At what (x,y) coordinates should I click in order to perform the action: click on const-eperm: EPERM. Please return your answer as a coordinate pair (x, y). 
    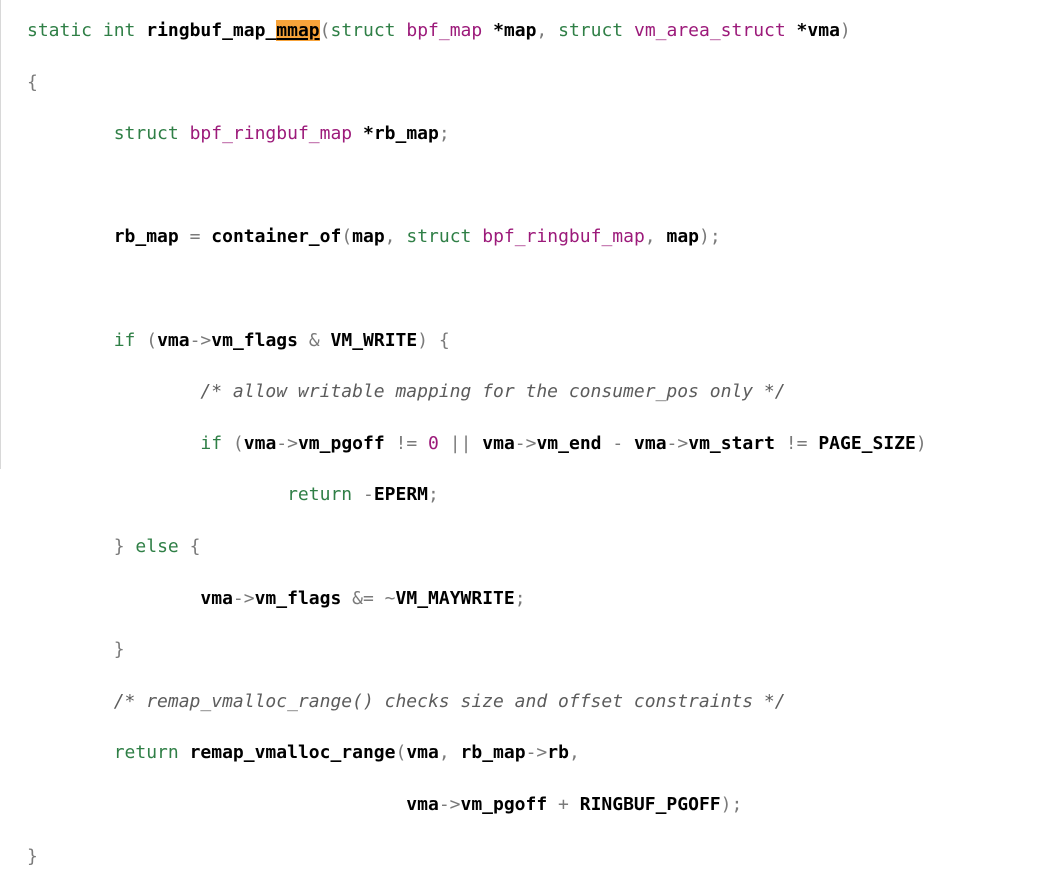
    Looking at the image, I should click on (401, 494).